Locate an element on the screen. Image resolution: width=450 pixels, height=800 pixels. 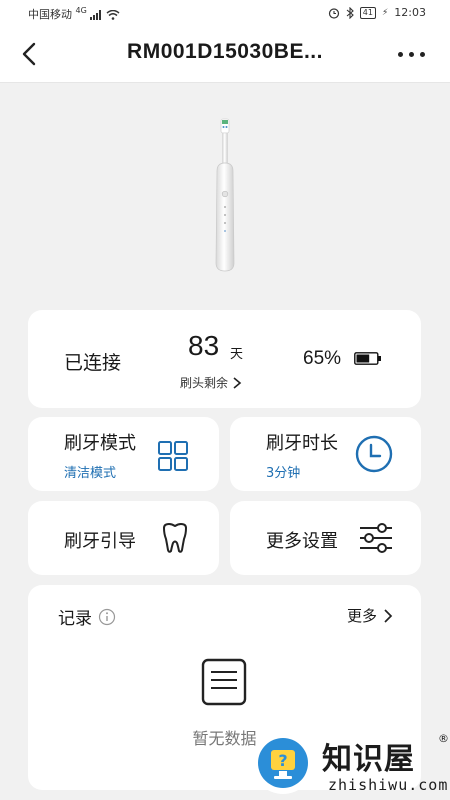
toothbrush-image is located at coordinates (225, 195).